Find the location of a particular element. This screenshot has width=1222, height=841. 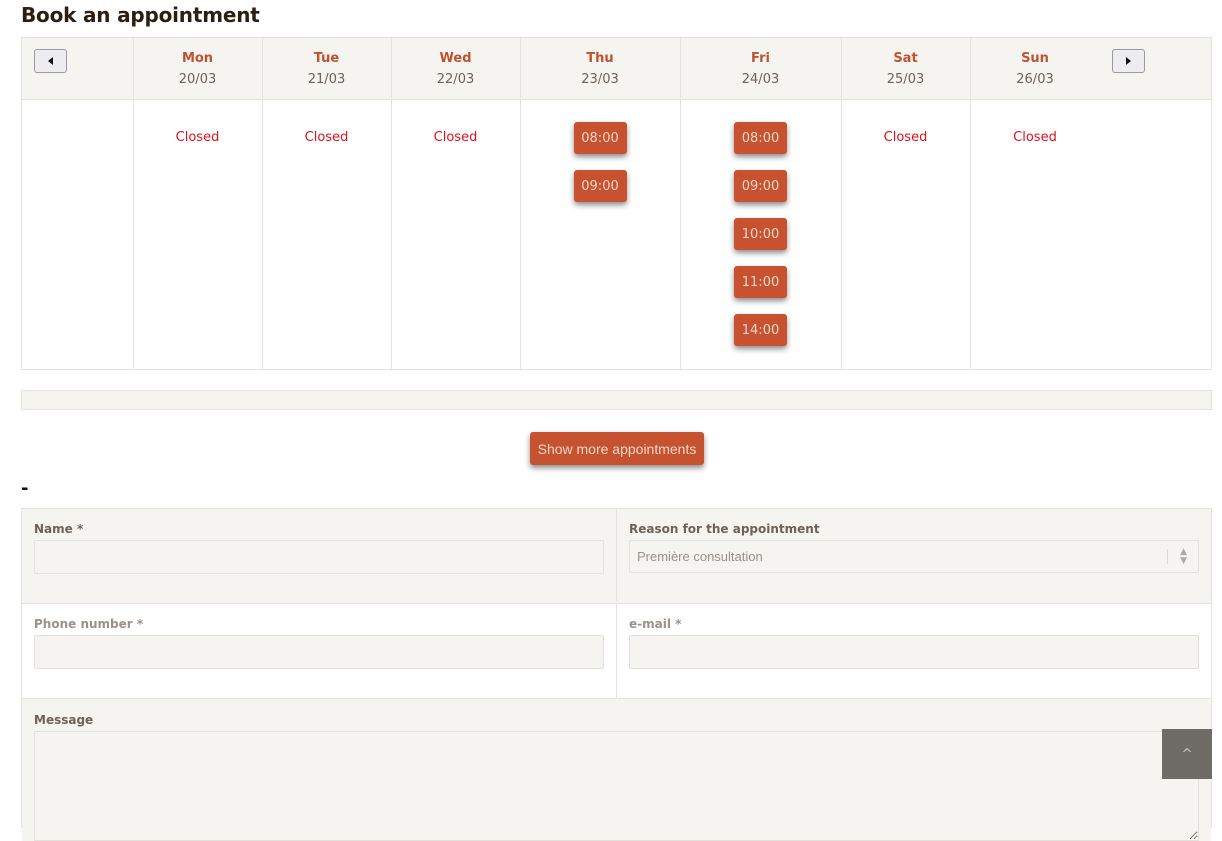

day-column: Sat 25/03 Closed is located at coordinates (906, 203).